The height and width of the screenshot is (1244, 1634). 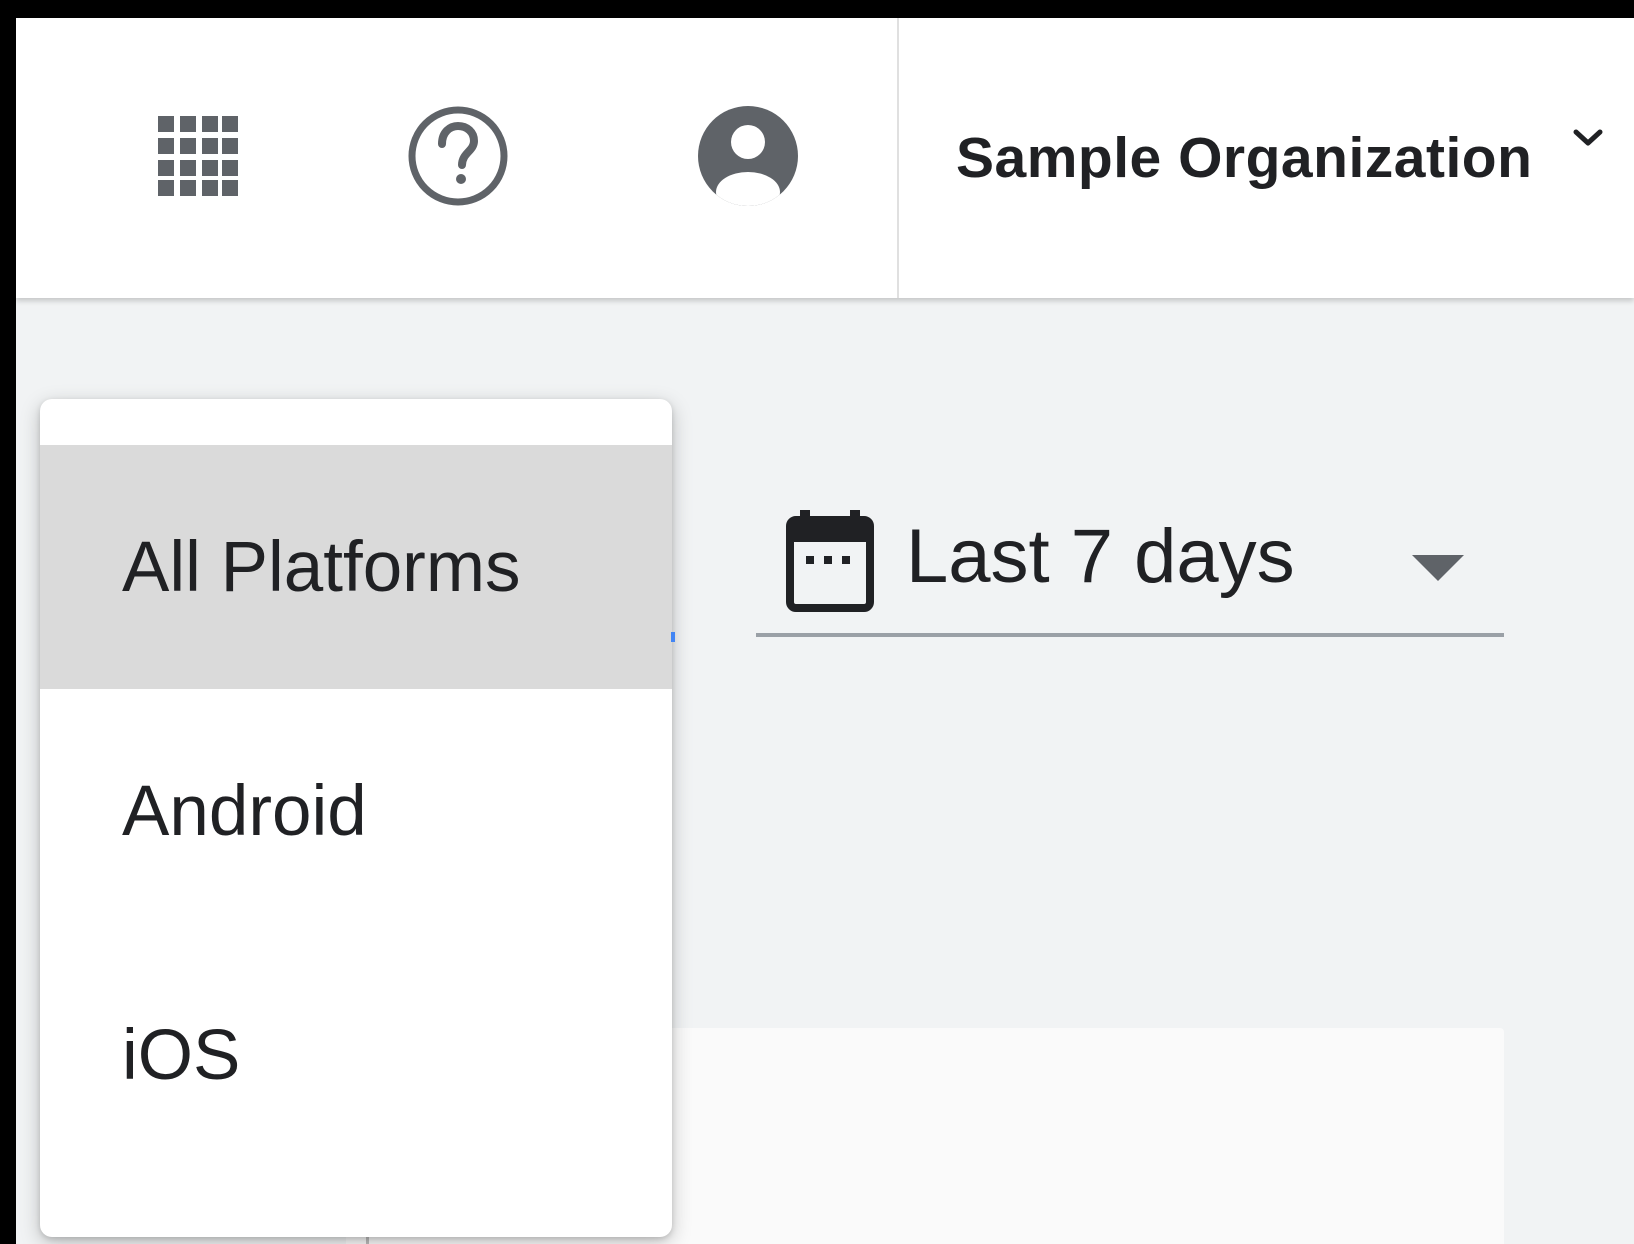 What do you see at coordinates (1588, 138) in the screenshot?
I see `chevron-down-icon` at bounding box center [1588, 138].